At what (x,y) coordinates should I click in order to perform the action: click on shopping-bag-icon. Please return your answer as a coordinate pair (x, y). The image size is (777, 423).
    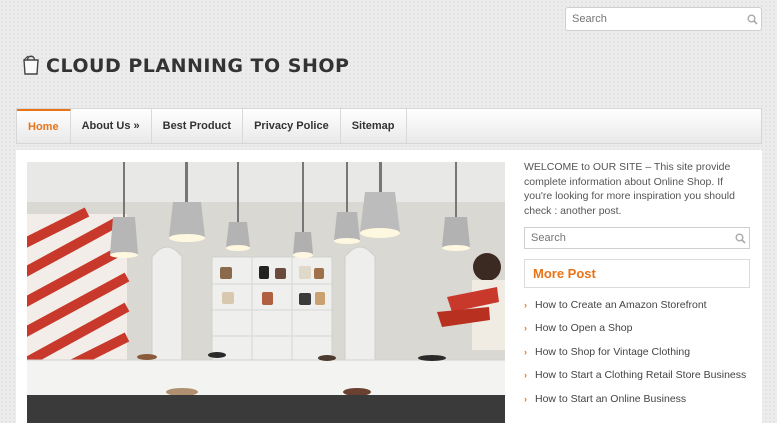
    Looking at the image, I should click on (31, 66).